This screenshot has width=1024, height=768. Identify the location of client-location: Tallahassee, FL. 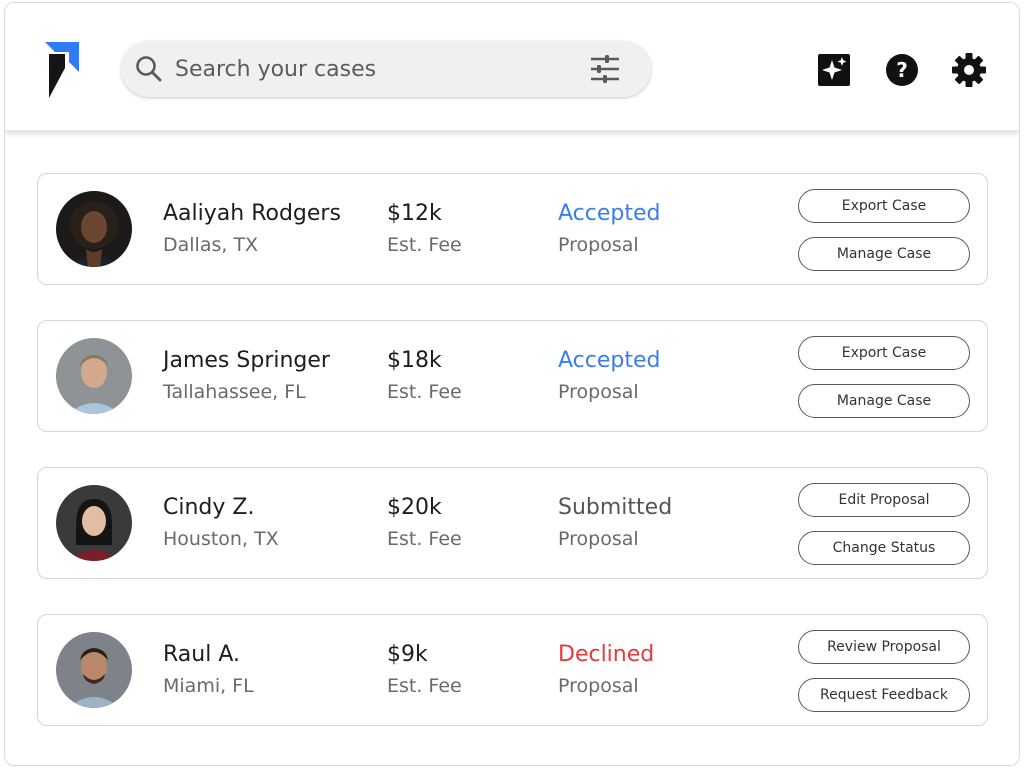
(234, 392).